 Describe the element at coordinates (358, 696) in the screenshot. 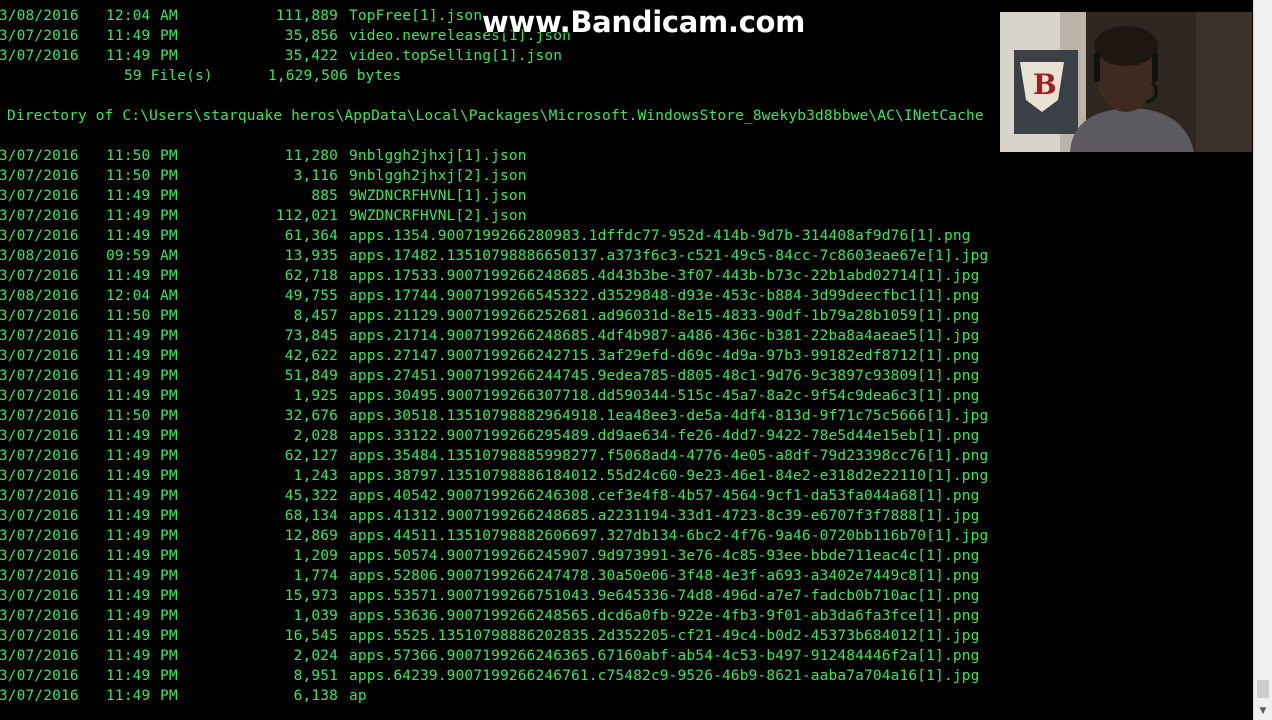

I see `entry-filename: ap` at that location.